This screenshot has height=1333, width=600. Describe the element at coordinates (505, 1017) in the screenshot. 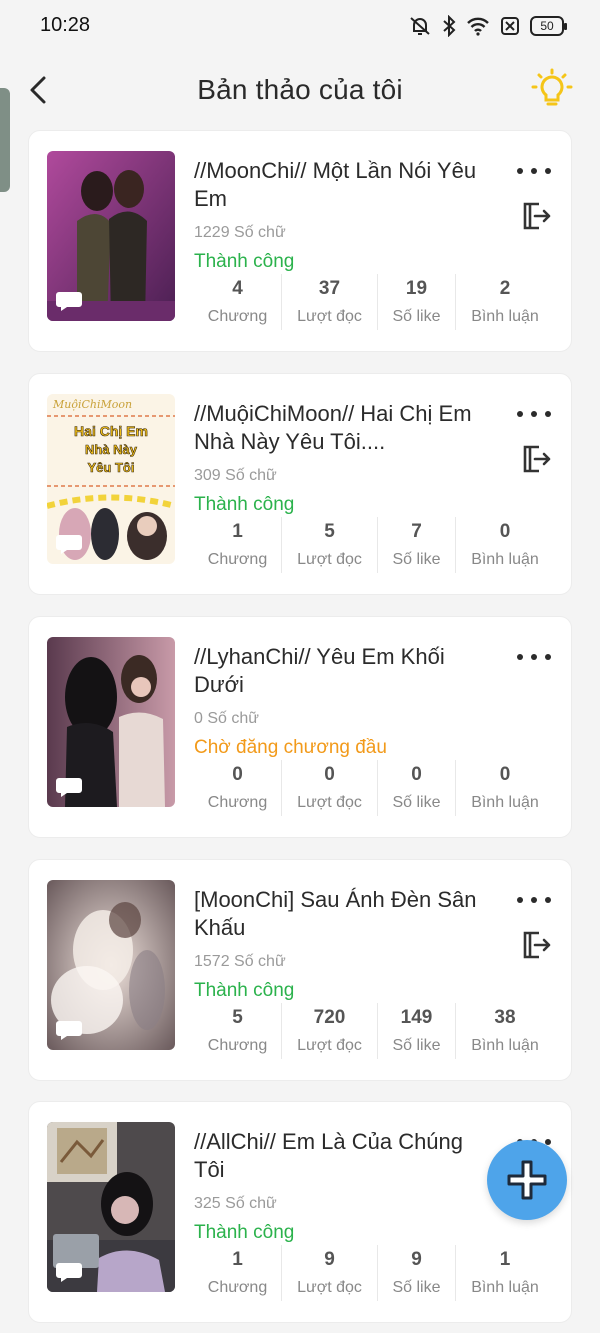

I see `stat-value: 38` at that location.